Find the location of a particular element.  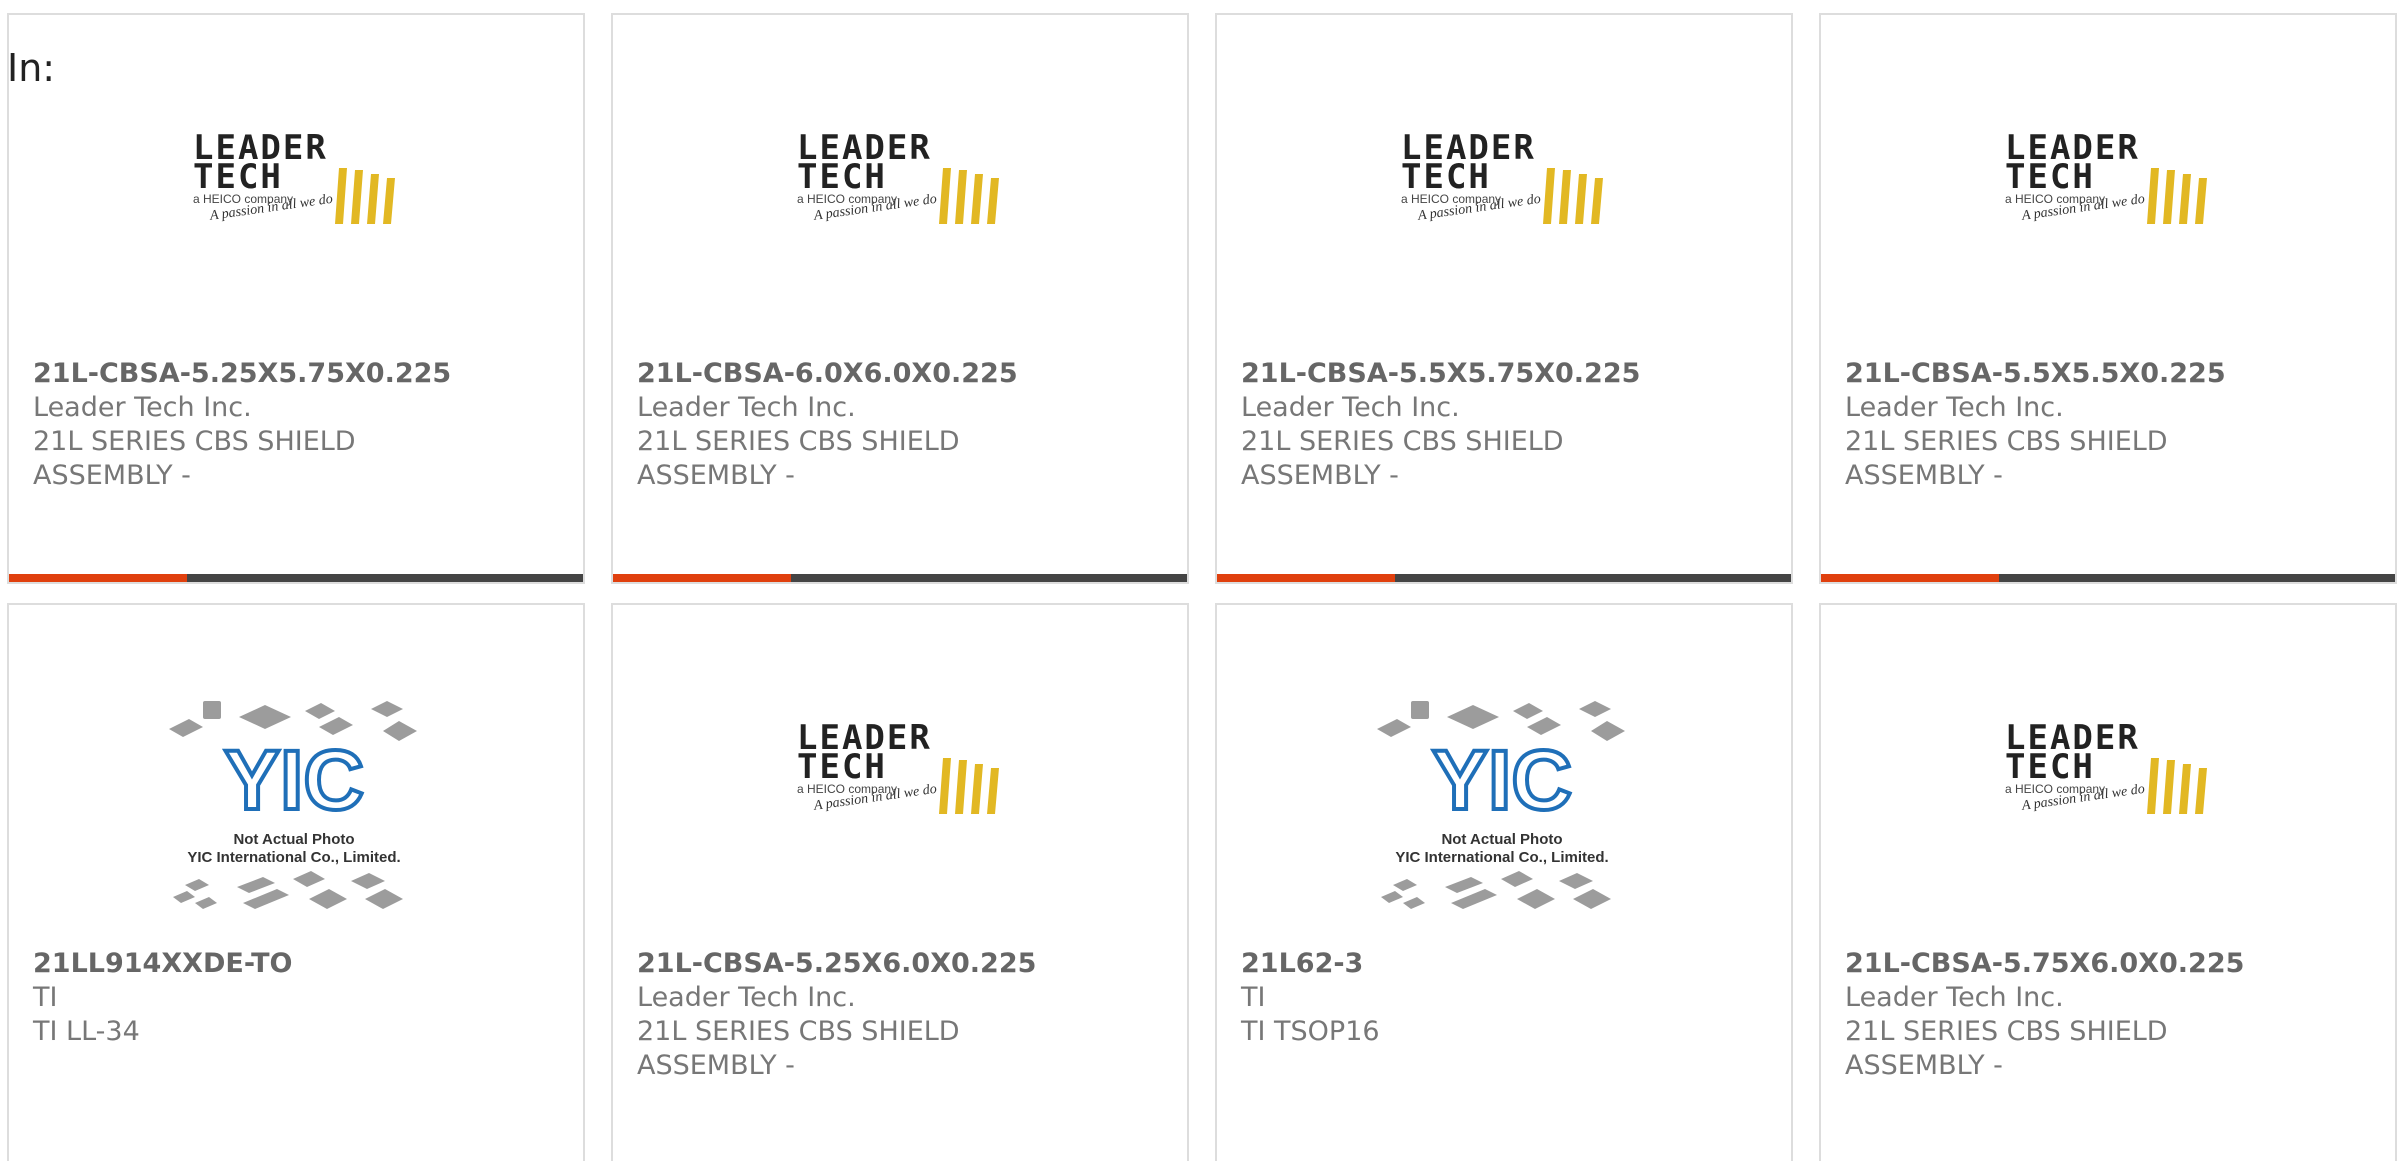

description: TI LL-34 is located at coordinates (86, 1031).